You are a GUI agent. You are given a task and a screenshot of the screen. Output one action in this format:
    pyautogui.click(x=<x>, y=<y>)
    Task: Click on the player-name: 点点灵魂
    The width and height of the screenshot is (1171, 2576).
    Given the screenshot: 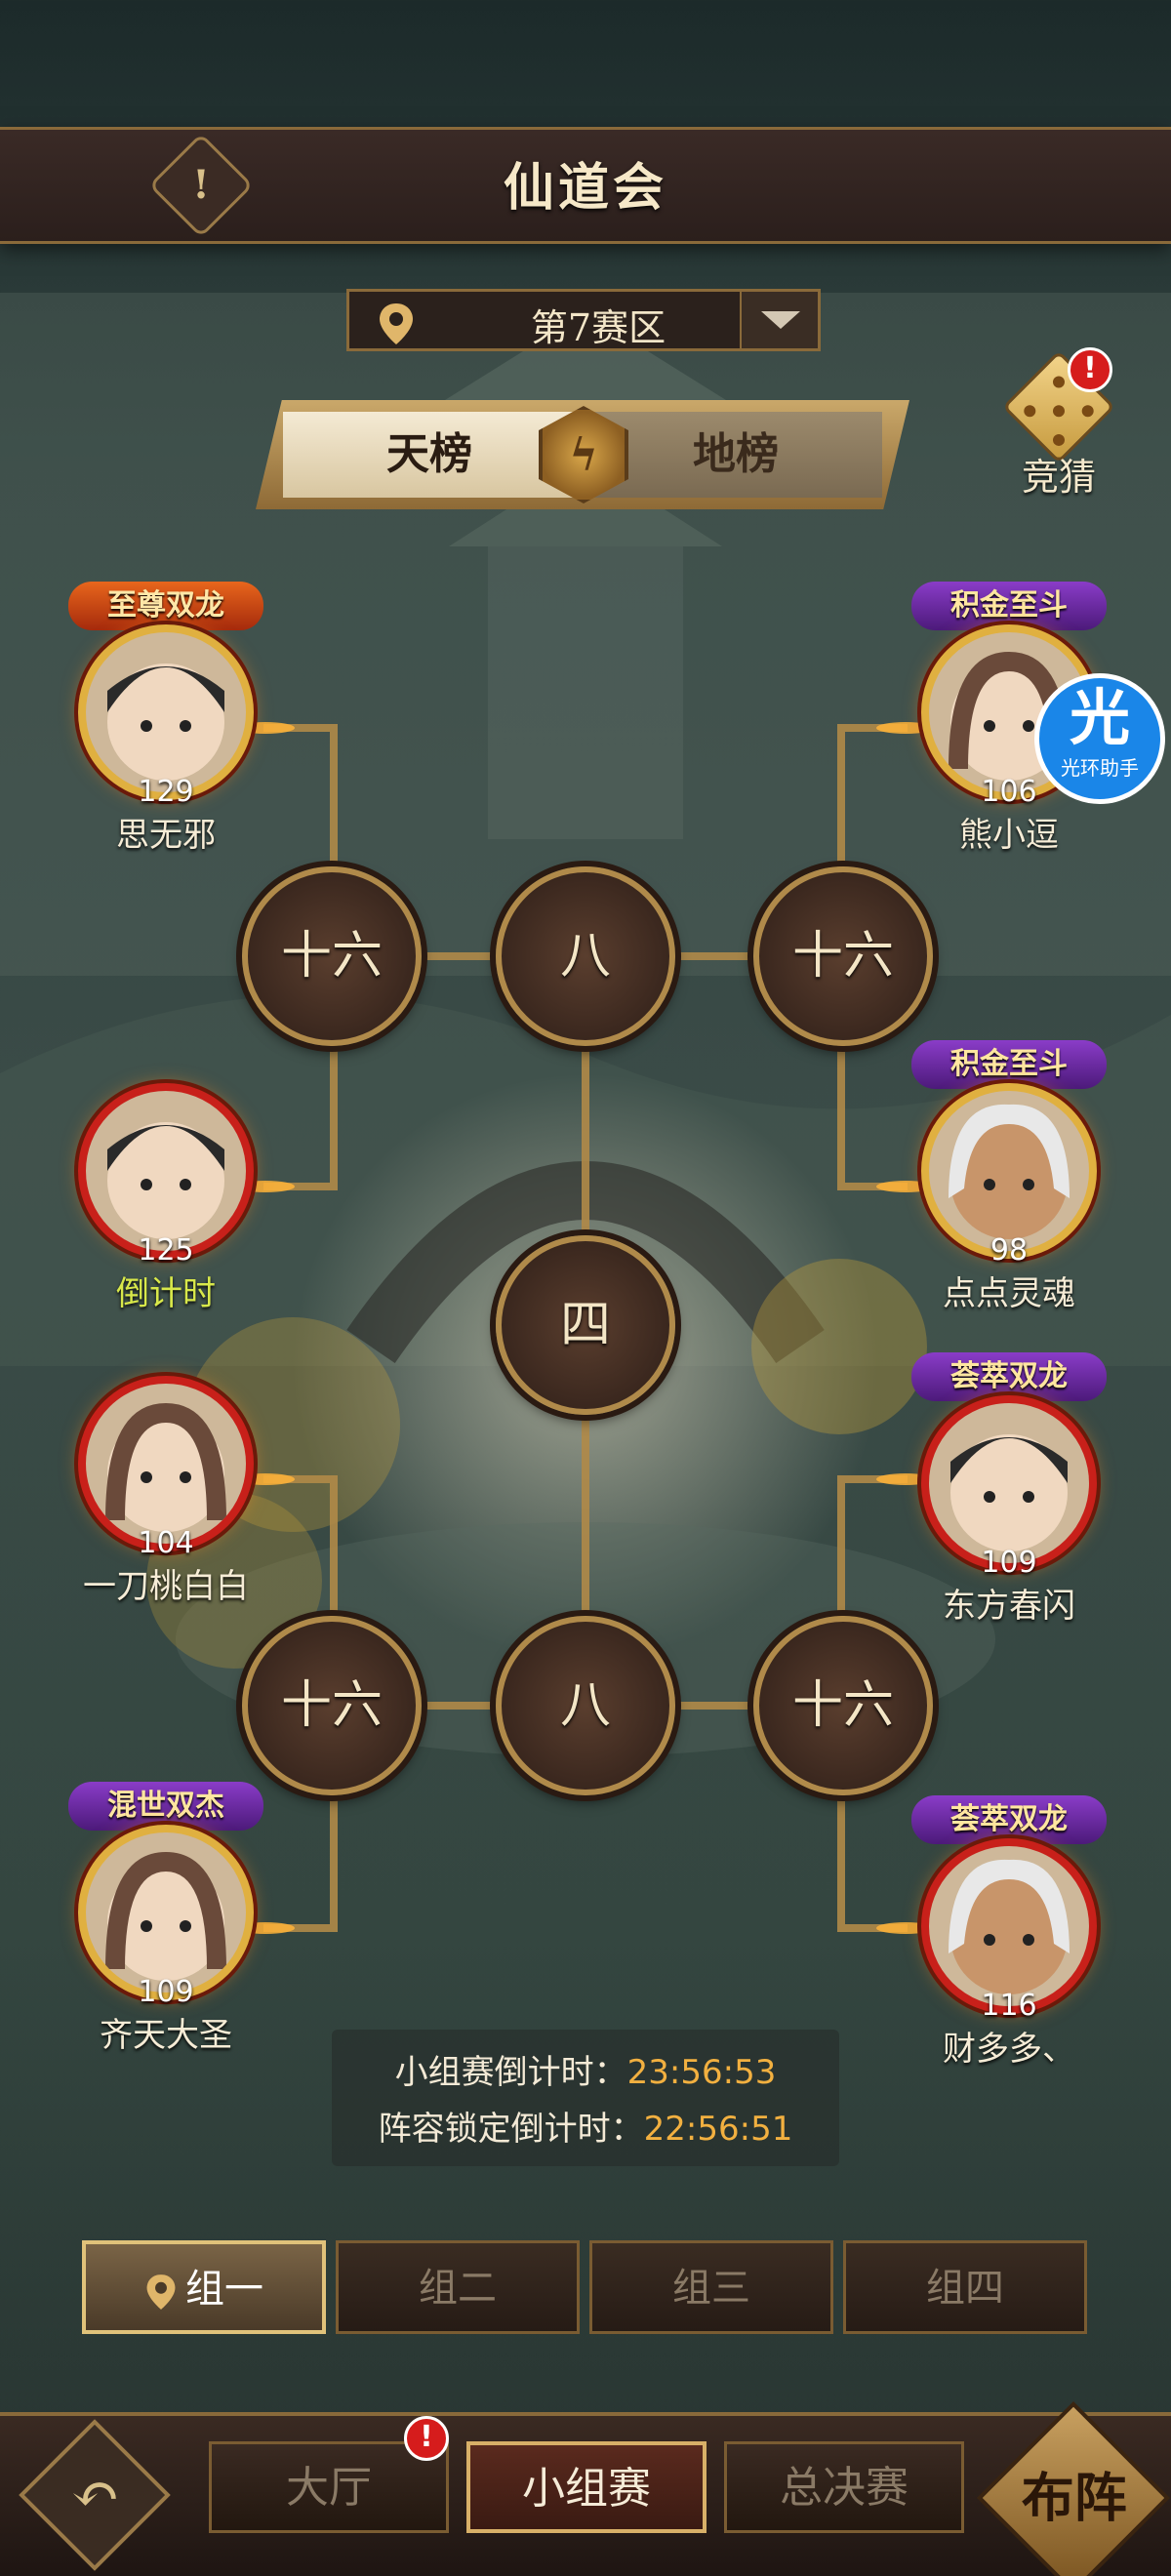 What is the action you would take?
    pyautogui.click(x=1009, y=1293)
    